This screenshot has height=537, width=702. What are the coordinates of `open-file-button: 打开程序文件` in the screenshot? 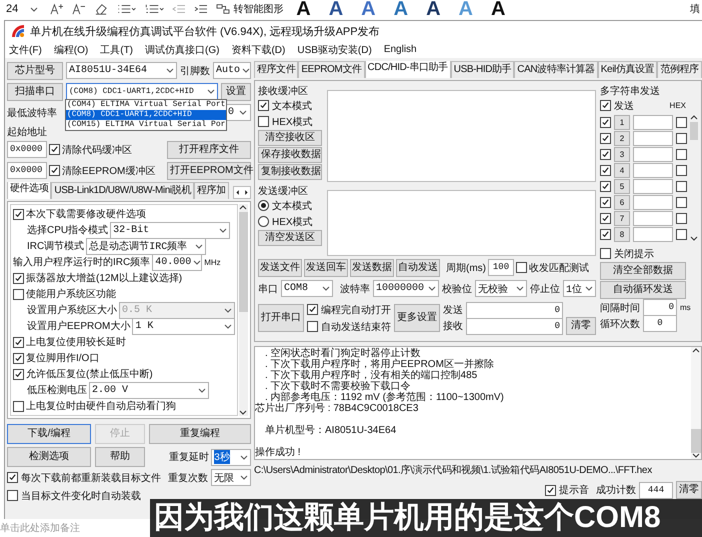 It's located at (209, 149).